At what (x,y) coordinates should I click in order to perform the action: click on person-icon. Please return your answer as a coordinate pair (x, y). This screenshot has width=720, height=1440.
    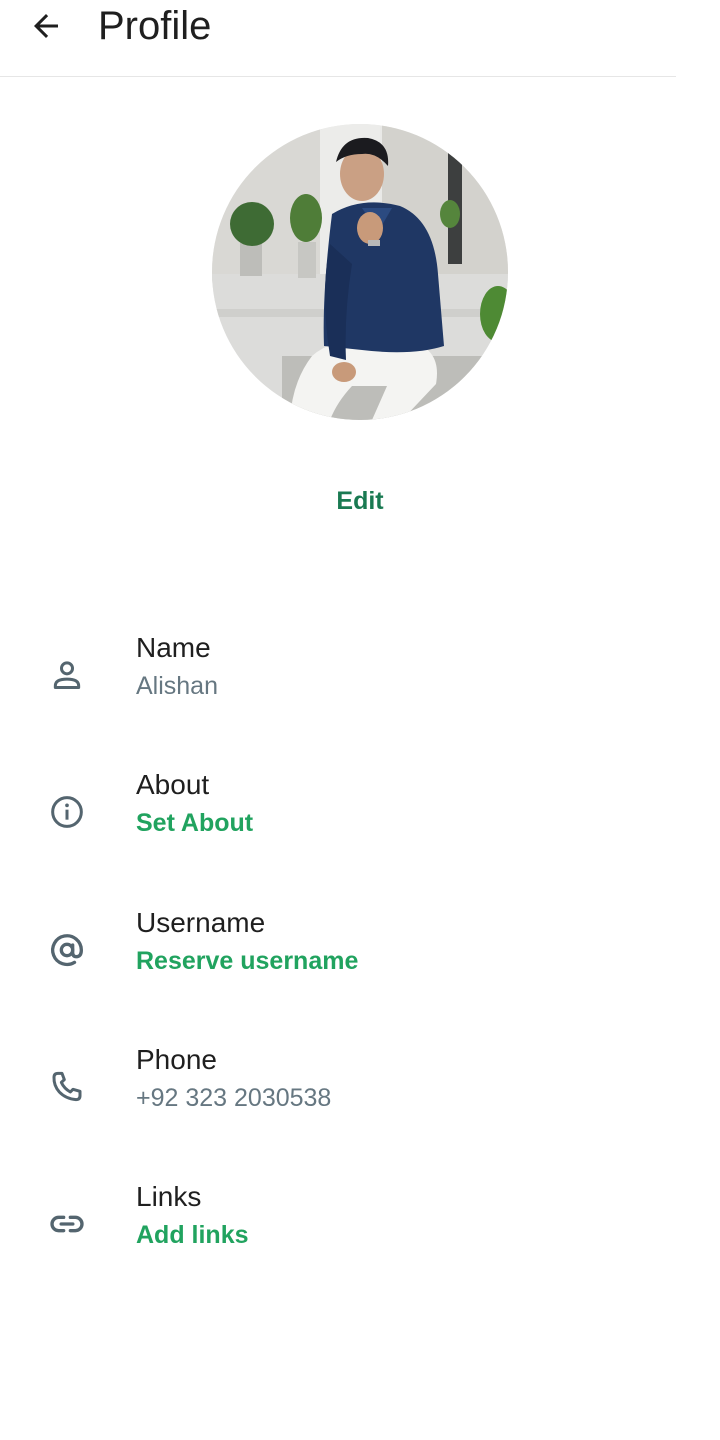
    Looking at the image, I should click on (67, 675).